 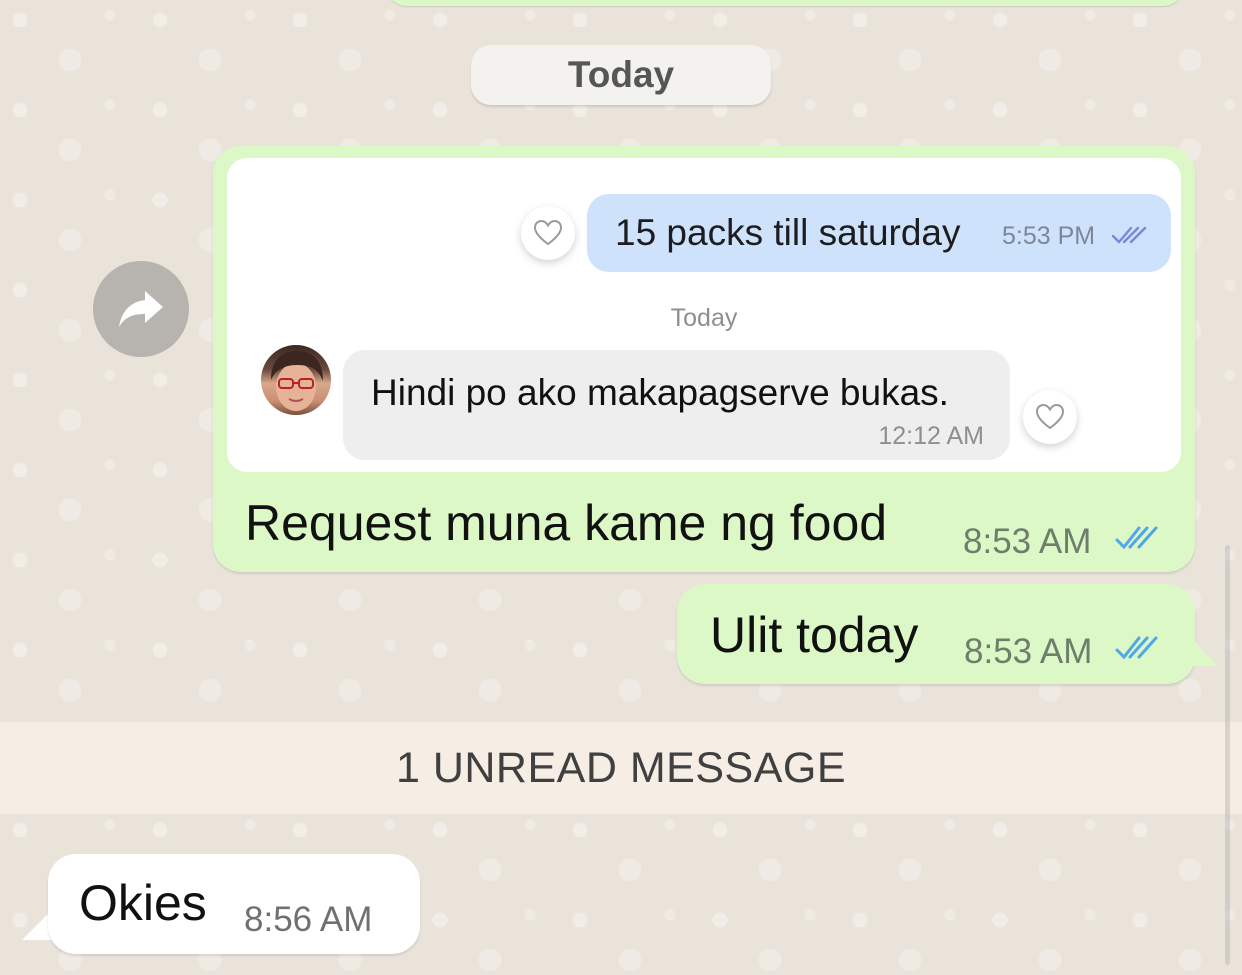 What do you see at coordinates (308, 919) in the screenshot?
I see `message-time: 8:56 AM` at bounding box center [308, 919].